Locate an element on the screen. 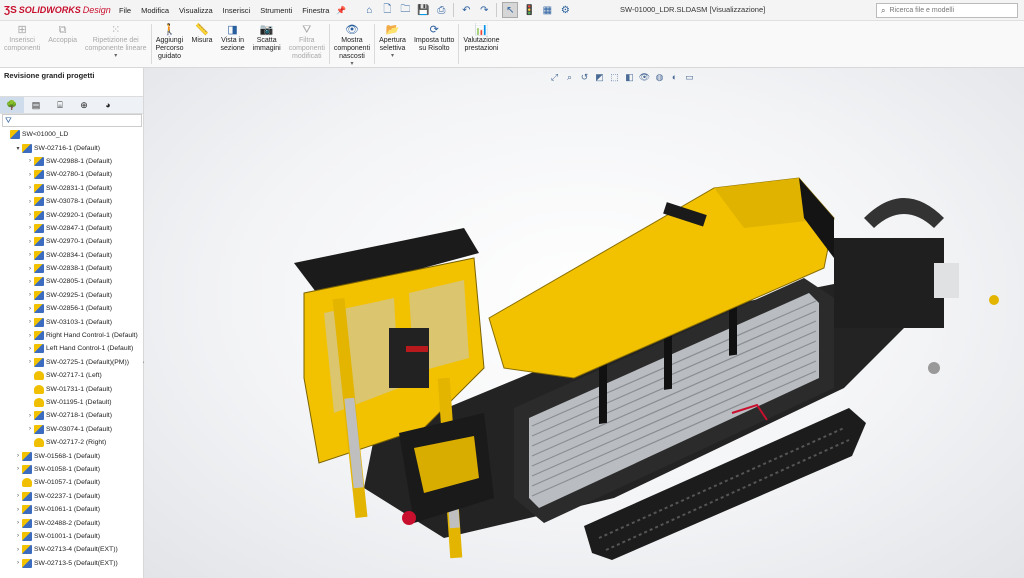 The width and height of the screenshot is (1024, 578). set-resolved-button: ⟳ Imposta tutto su Risolto is located at coordinates (434, 44).